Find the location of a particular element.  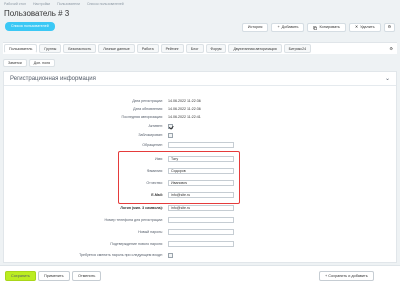

settings-button: ⚙ is located at coordinates (389, 27).